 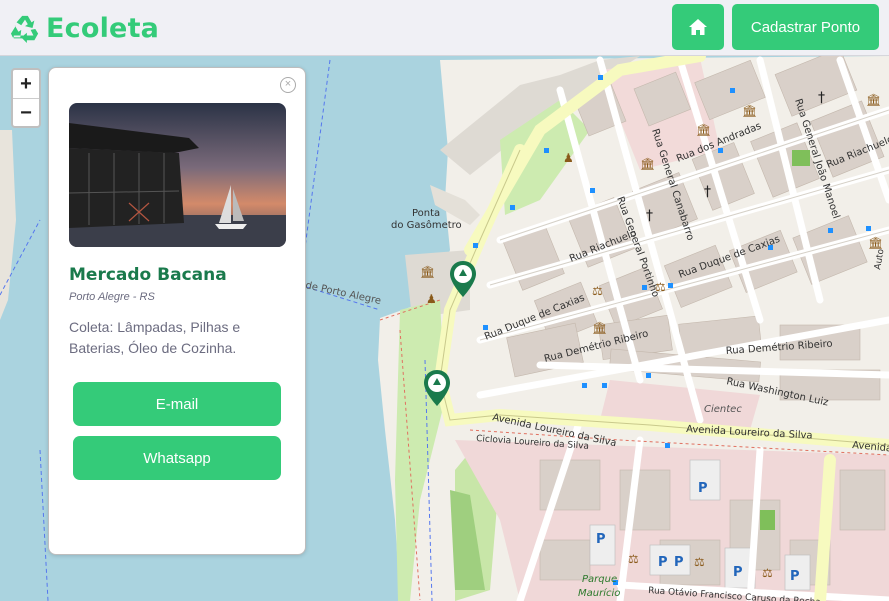 What do you see at coordinates (112, 297) in the screenshot?
I see `point-city: Porto Alegre - RS` at bounding box center [112, 297].